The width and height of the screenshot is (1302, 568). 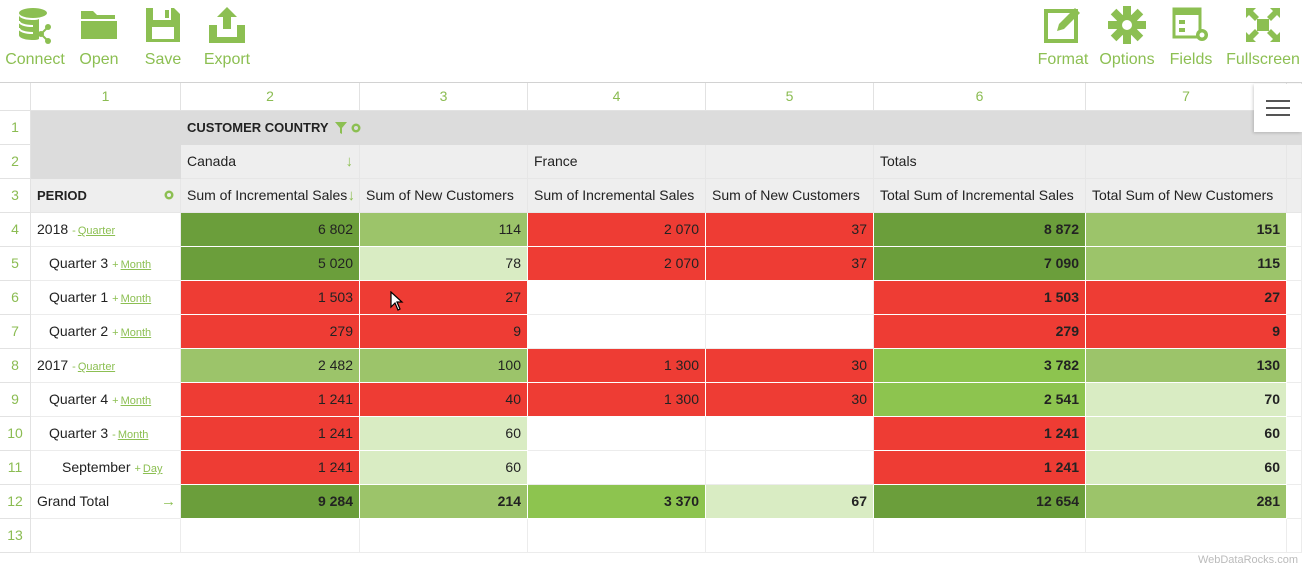 What do you see at coordinates (270, 366) in the screenshot?
I see `data-cell: 2 482` at bounding box center [270, 366].